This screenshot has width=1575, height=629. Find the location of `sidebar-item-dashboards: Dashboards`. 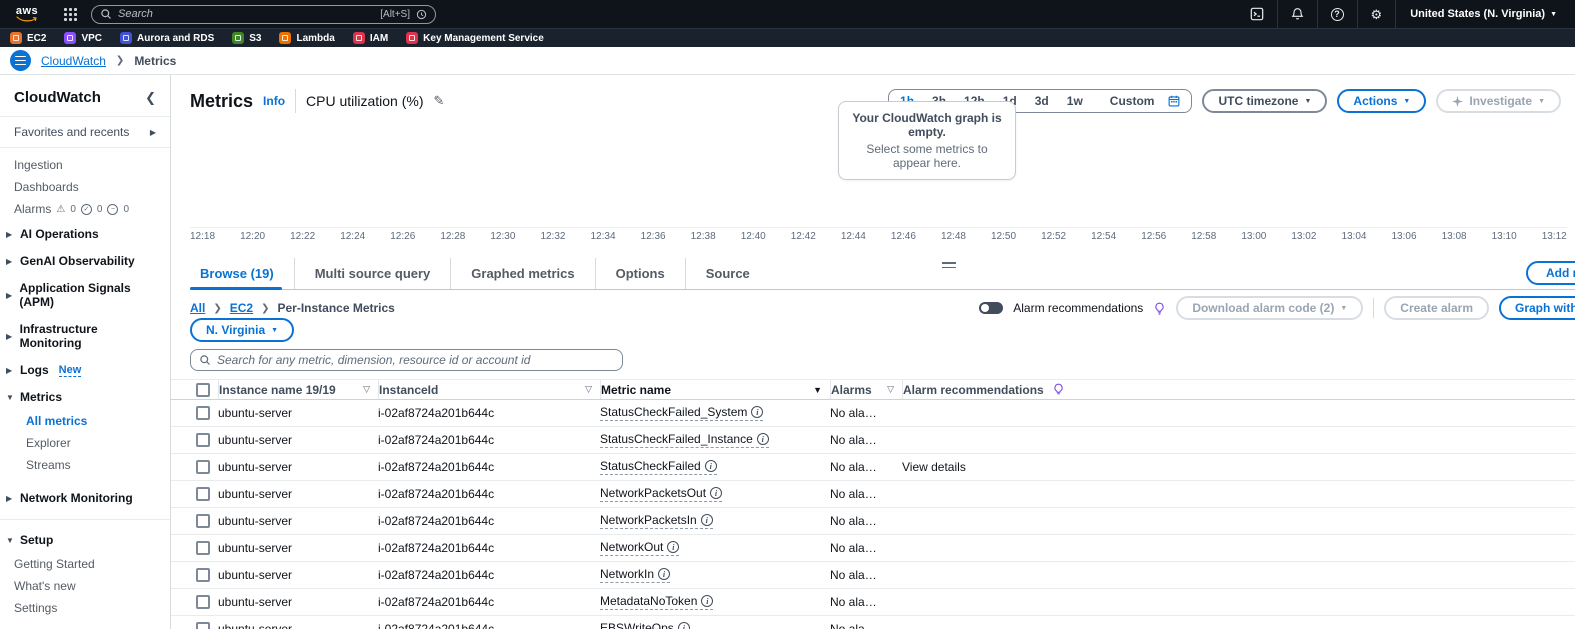

sidebar-item-dashboards: Dashboards is located at coordinates (85, 187).